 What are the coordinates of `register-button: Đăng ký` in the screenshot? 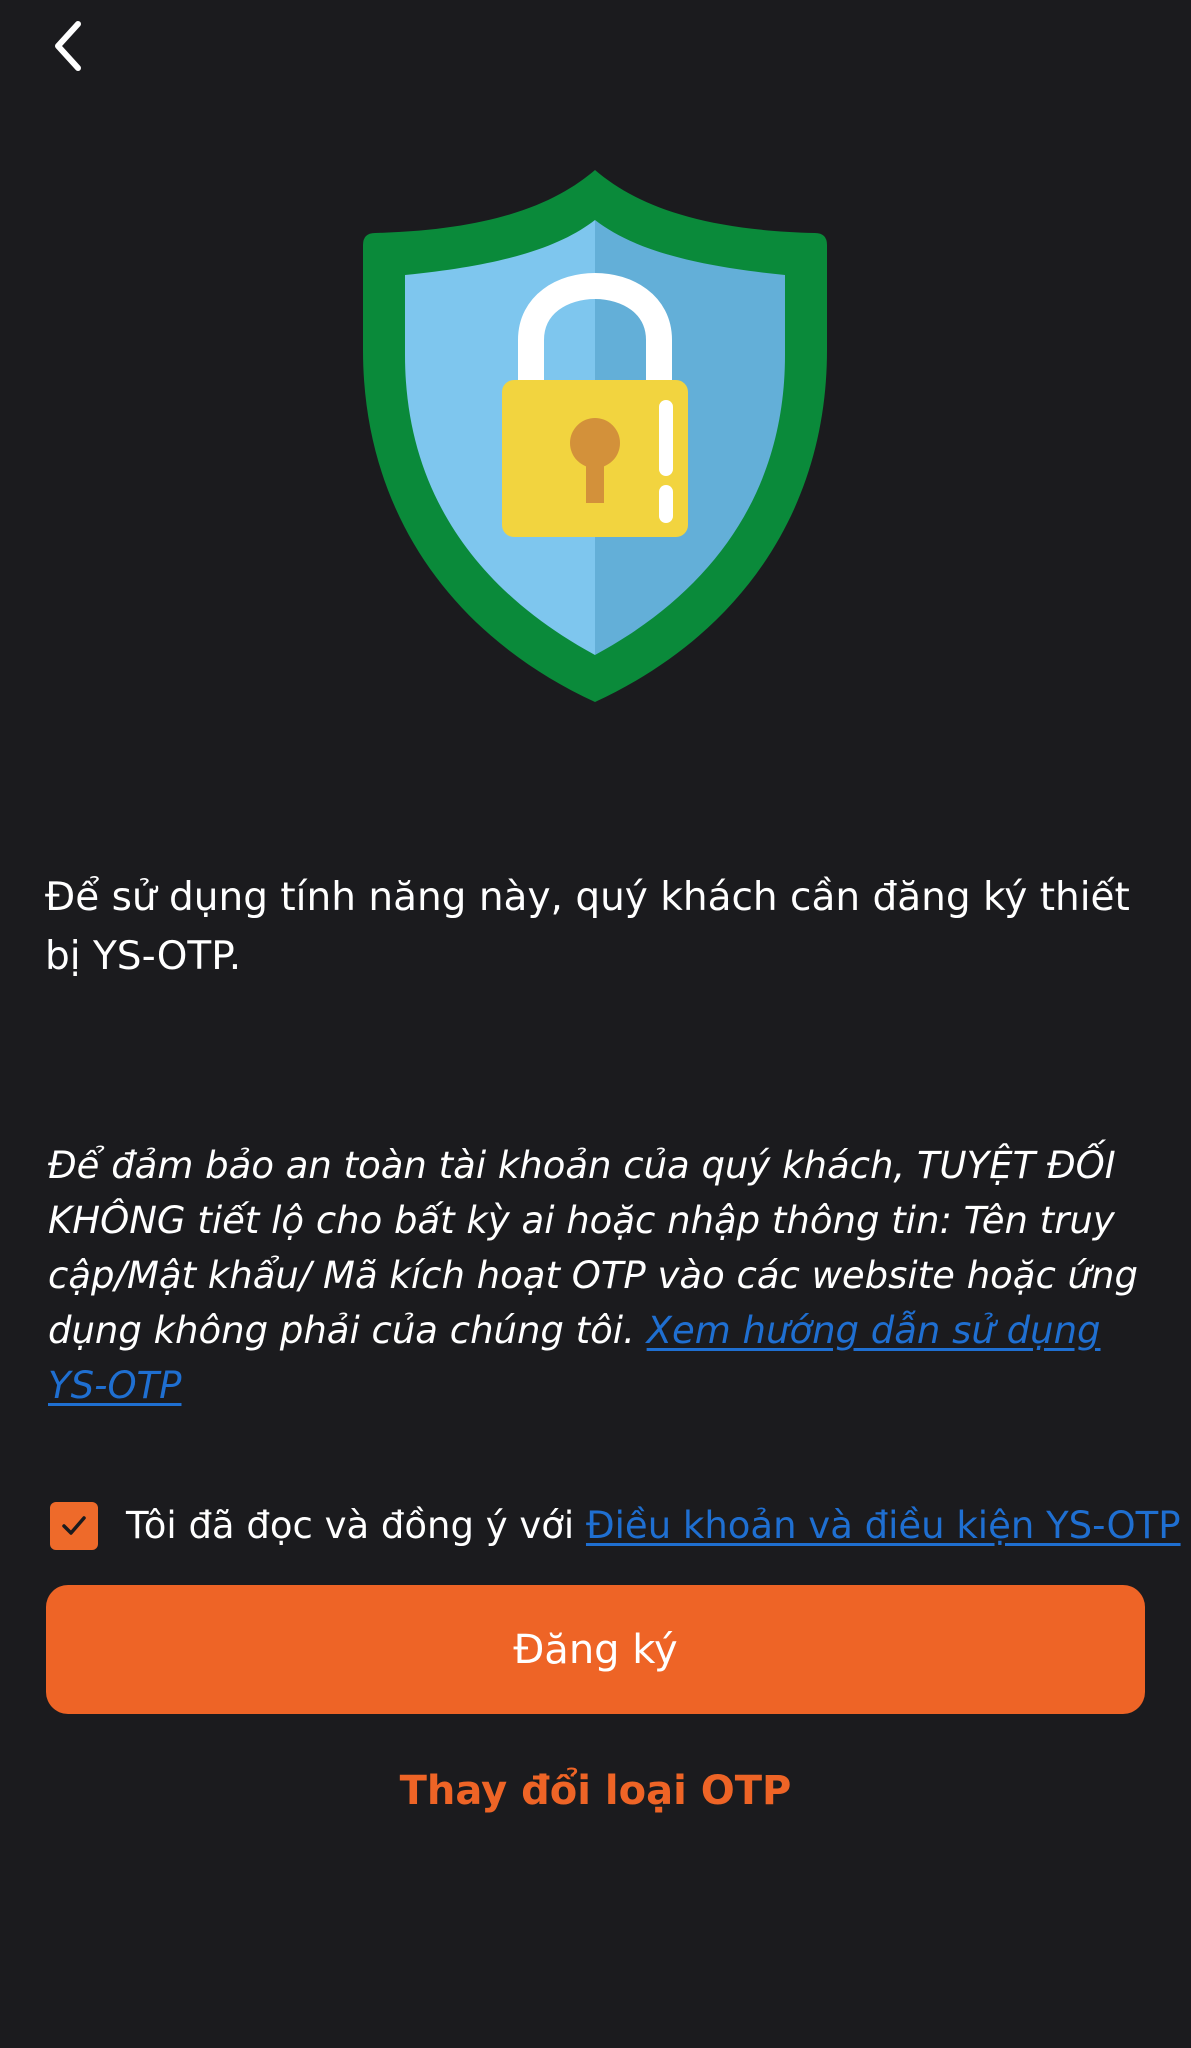 It's located at (595, 1649).